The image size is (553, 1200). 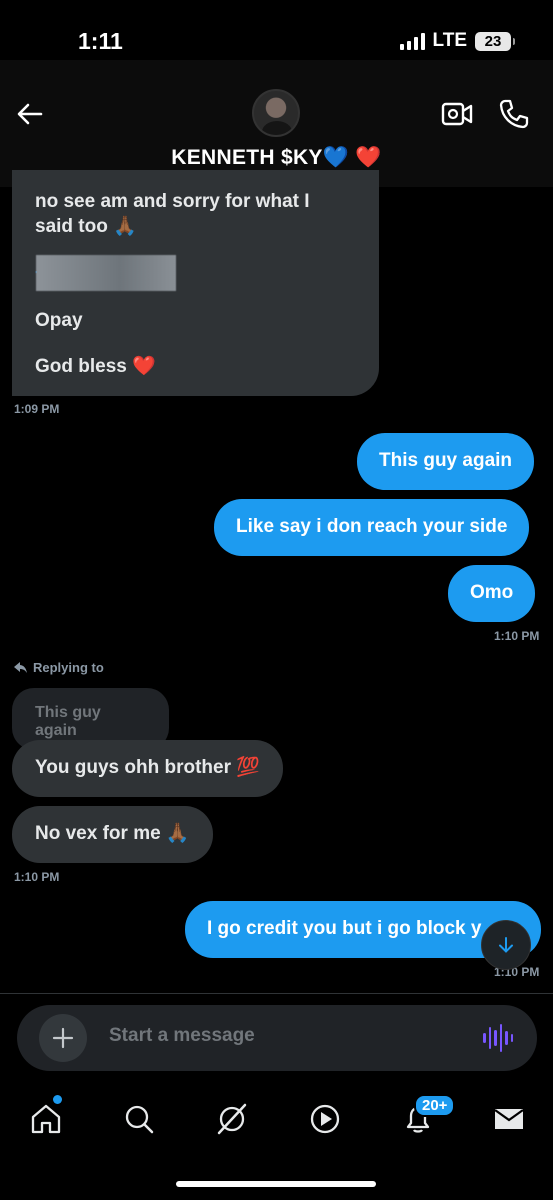 I want to click on incoming-message-bubble: You guys ohh brother 💯, so click(x=147, y=768).